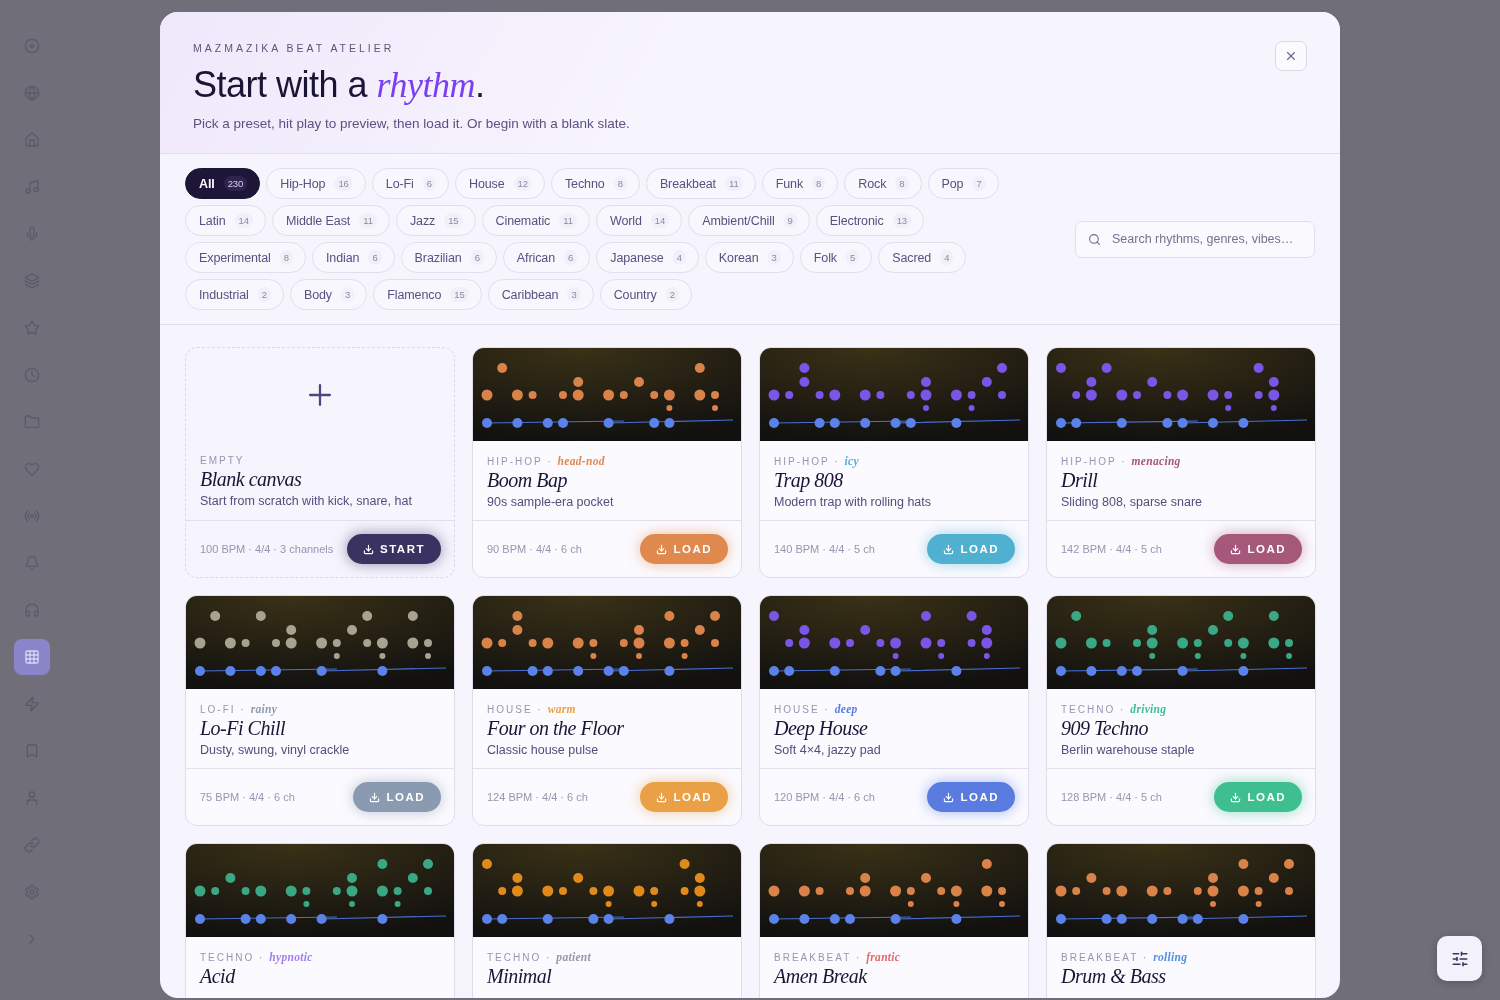 The height and width of the screenshot is (1000, 1500). I want to click on genre-filter-chip: Pop 7, so click(963, 183).